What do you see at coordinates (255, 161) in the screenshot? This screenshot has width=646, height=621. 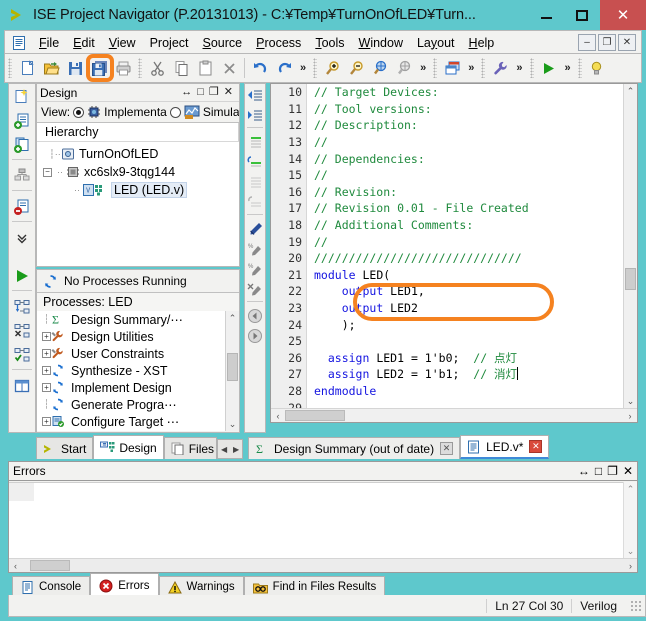 I see `bookmark-prev-icon` at bounding box center [255, 161].